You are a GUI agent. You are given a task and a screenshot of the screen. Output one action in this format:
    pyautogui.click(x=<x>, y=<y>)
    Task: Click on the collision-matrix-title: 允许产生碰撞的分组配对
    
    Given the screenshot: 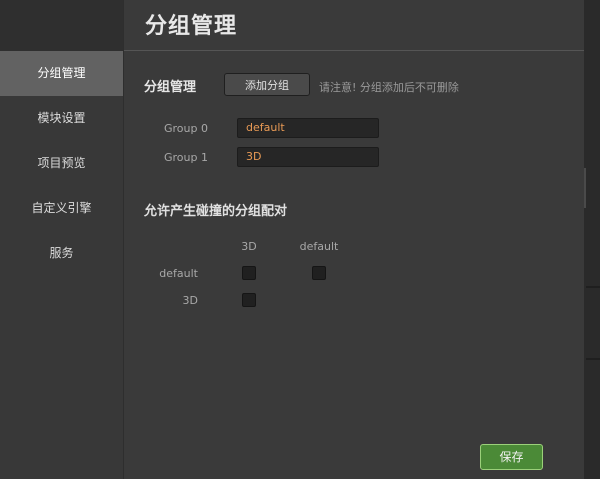 What is the action you would take?
    pyautogui.click(x=216, y=211)
    